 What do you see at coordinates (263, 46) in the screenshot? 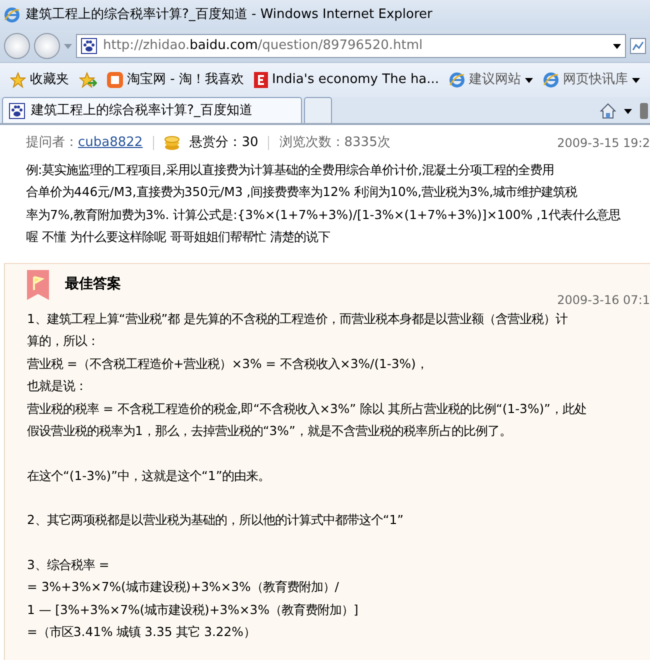
I see `url-text: http://zhidao.baidu.com/question/89796520.html` at bounding box center [263, 46].